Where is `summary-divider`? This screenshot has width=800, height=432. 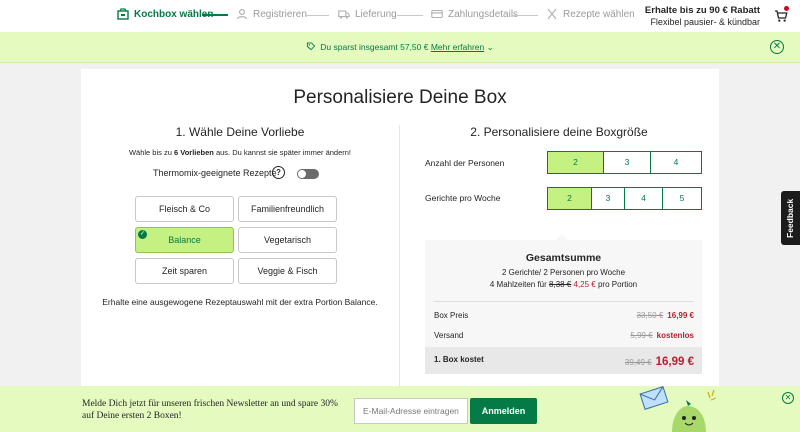
summary-divider is located at coordinates (563, 301).